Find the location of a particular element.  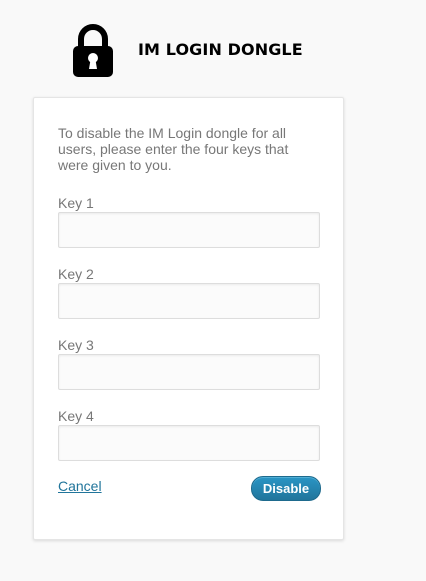

lock-icon is located at coordinates (93, 50).